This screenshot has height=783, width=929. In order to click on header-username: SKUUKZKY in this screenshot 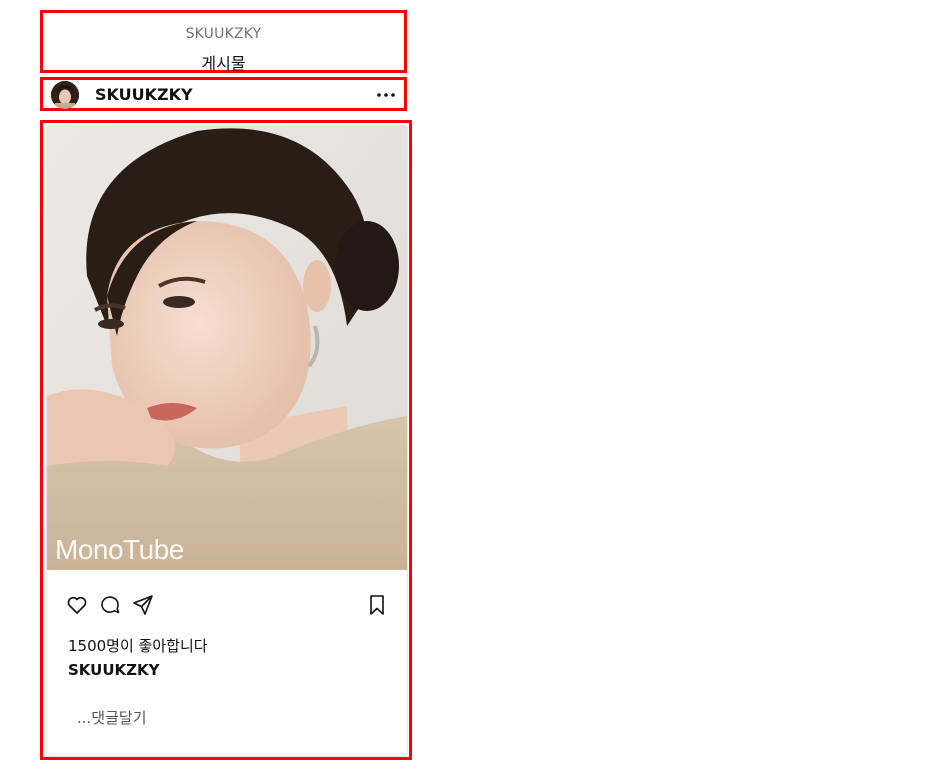, I will do `click(223, 34)`.